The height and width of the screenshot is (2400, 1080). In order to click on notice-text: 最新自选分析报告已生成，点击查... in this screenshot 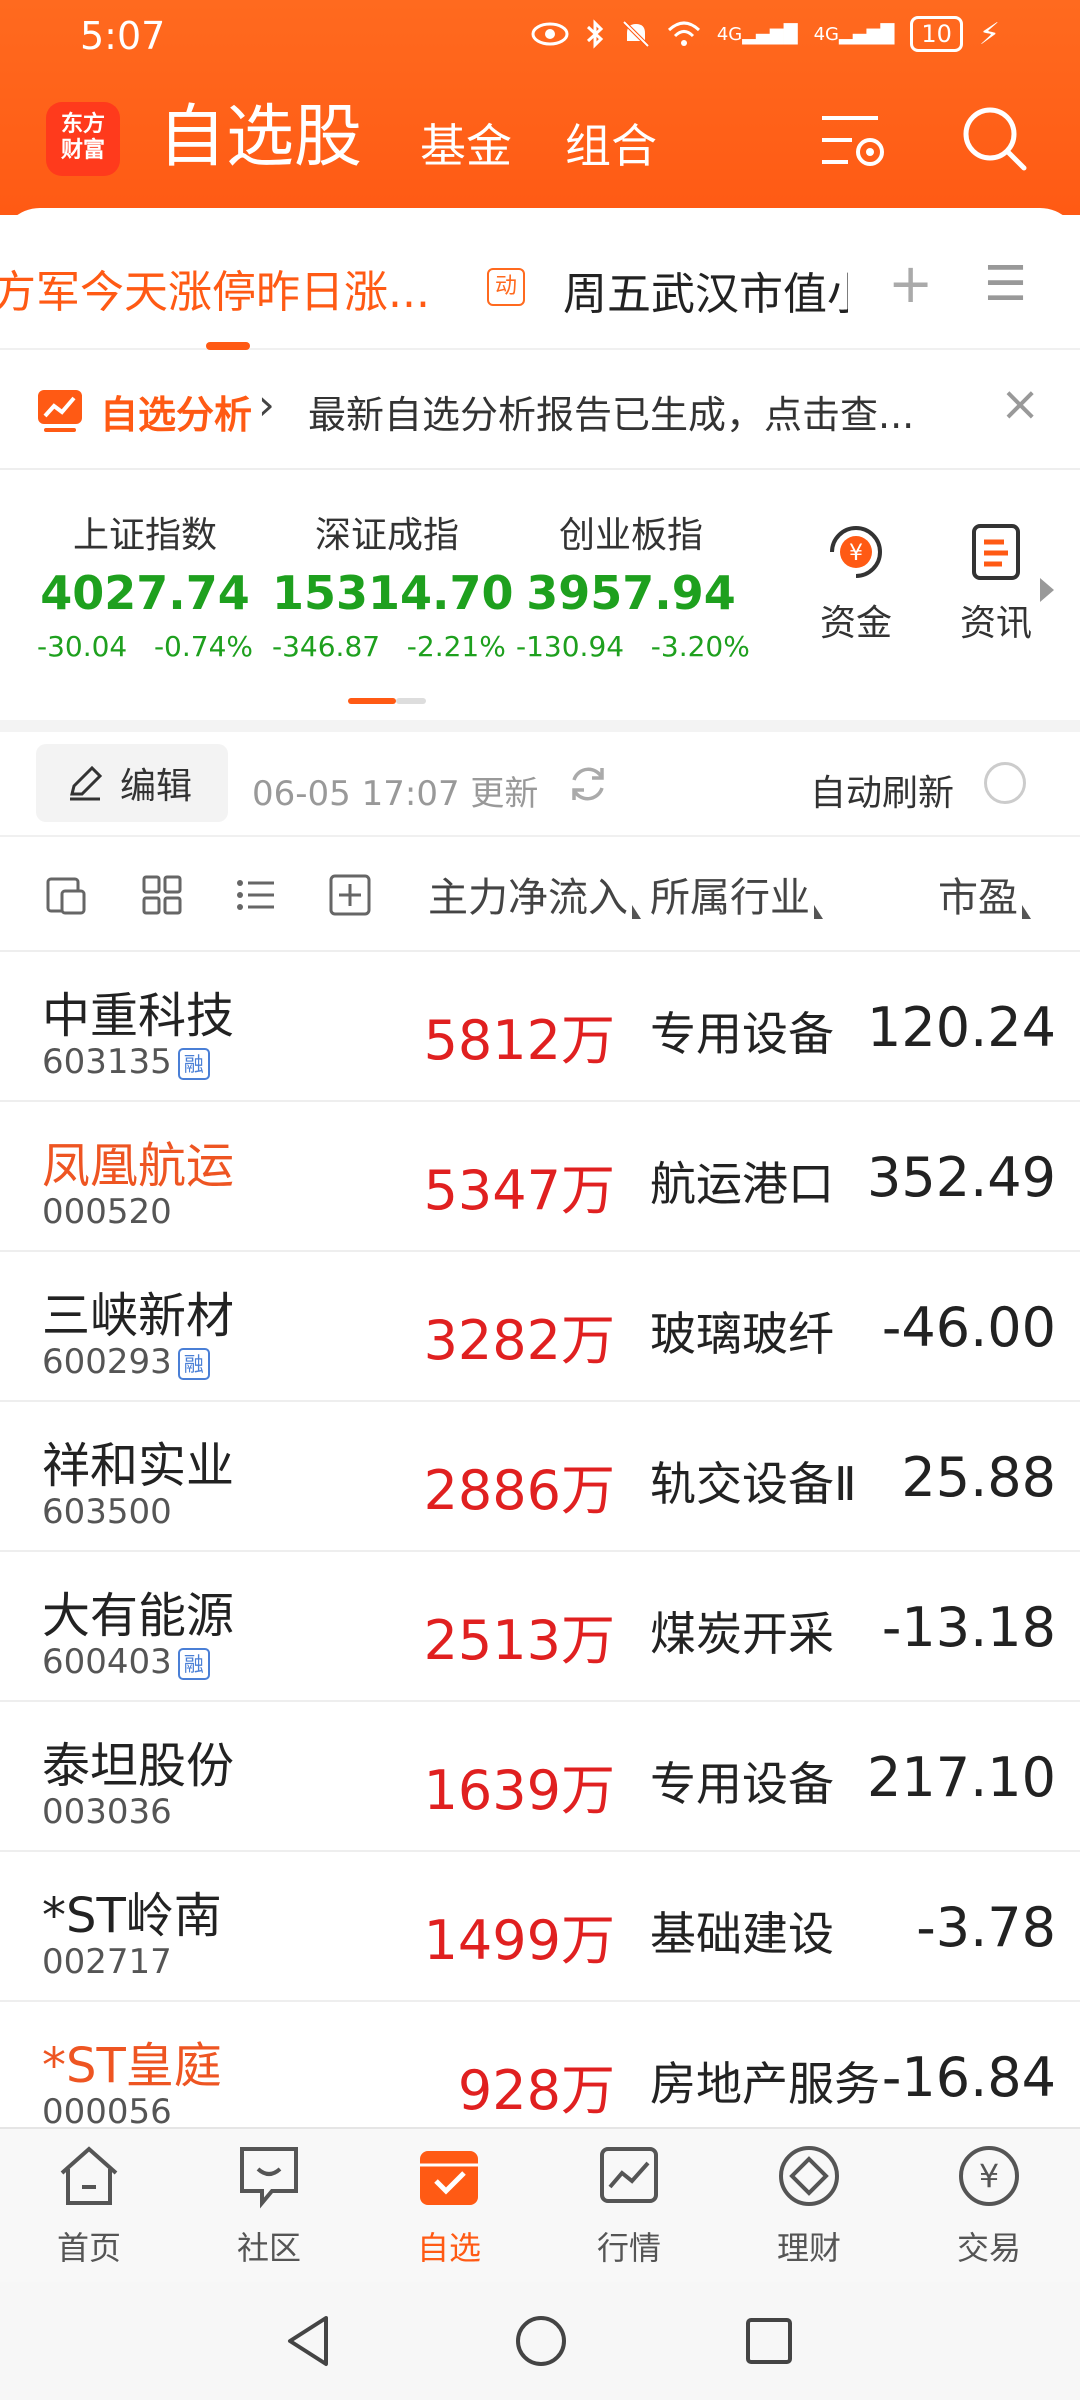, I will do `click(643, 411)`.